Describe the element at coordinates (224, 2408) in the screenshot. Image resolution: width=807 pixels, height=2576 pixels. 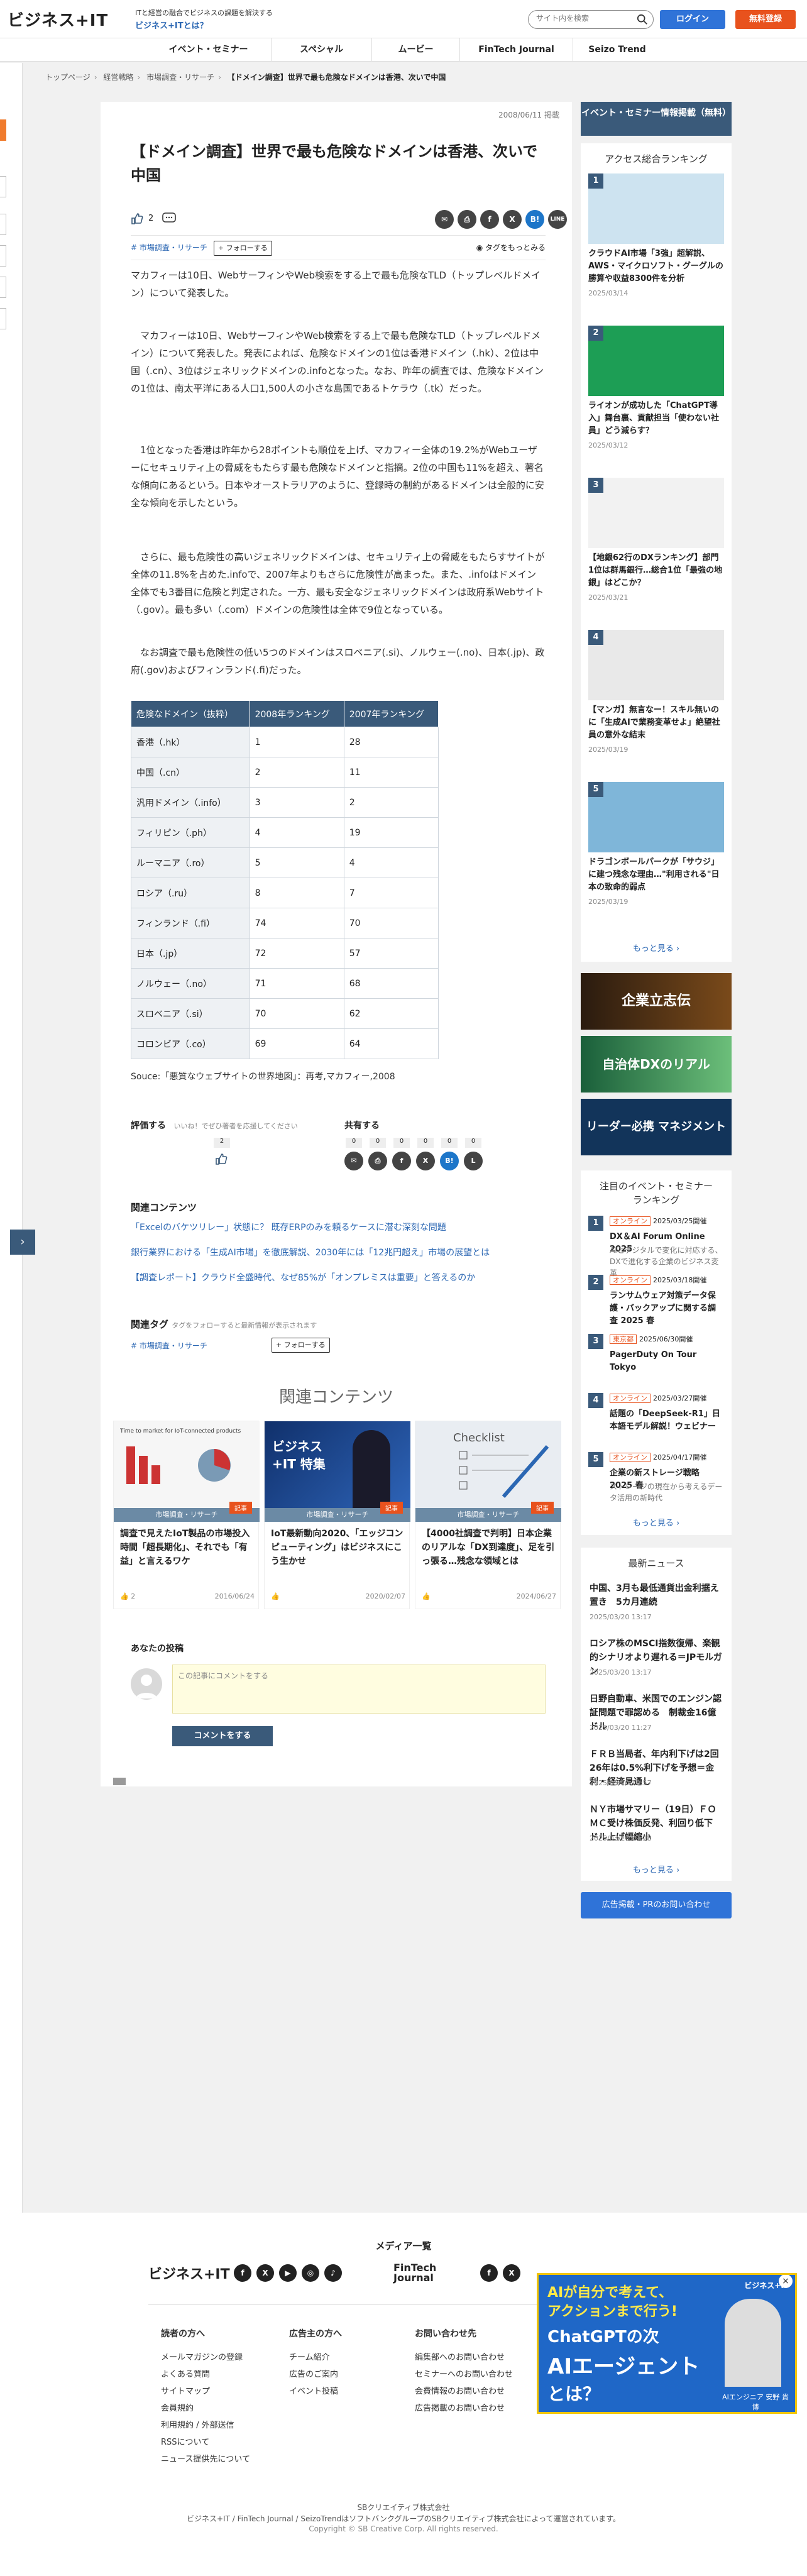
I see `footer-link: 会員規約` at that location.